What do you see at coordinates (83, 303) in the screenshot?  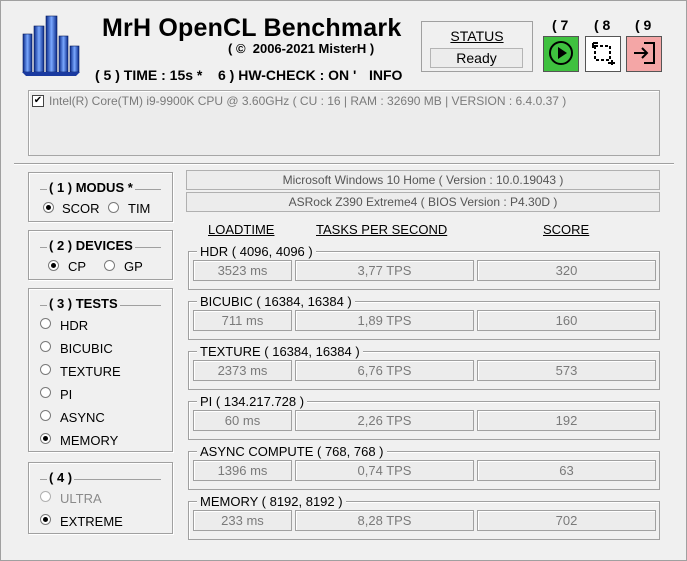 I see `tests-title: ( 3 ) TESTS` at bounding box center [83, 303].